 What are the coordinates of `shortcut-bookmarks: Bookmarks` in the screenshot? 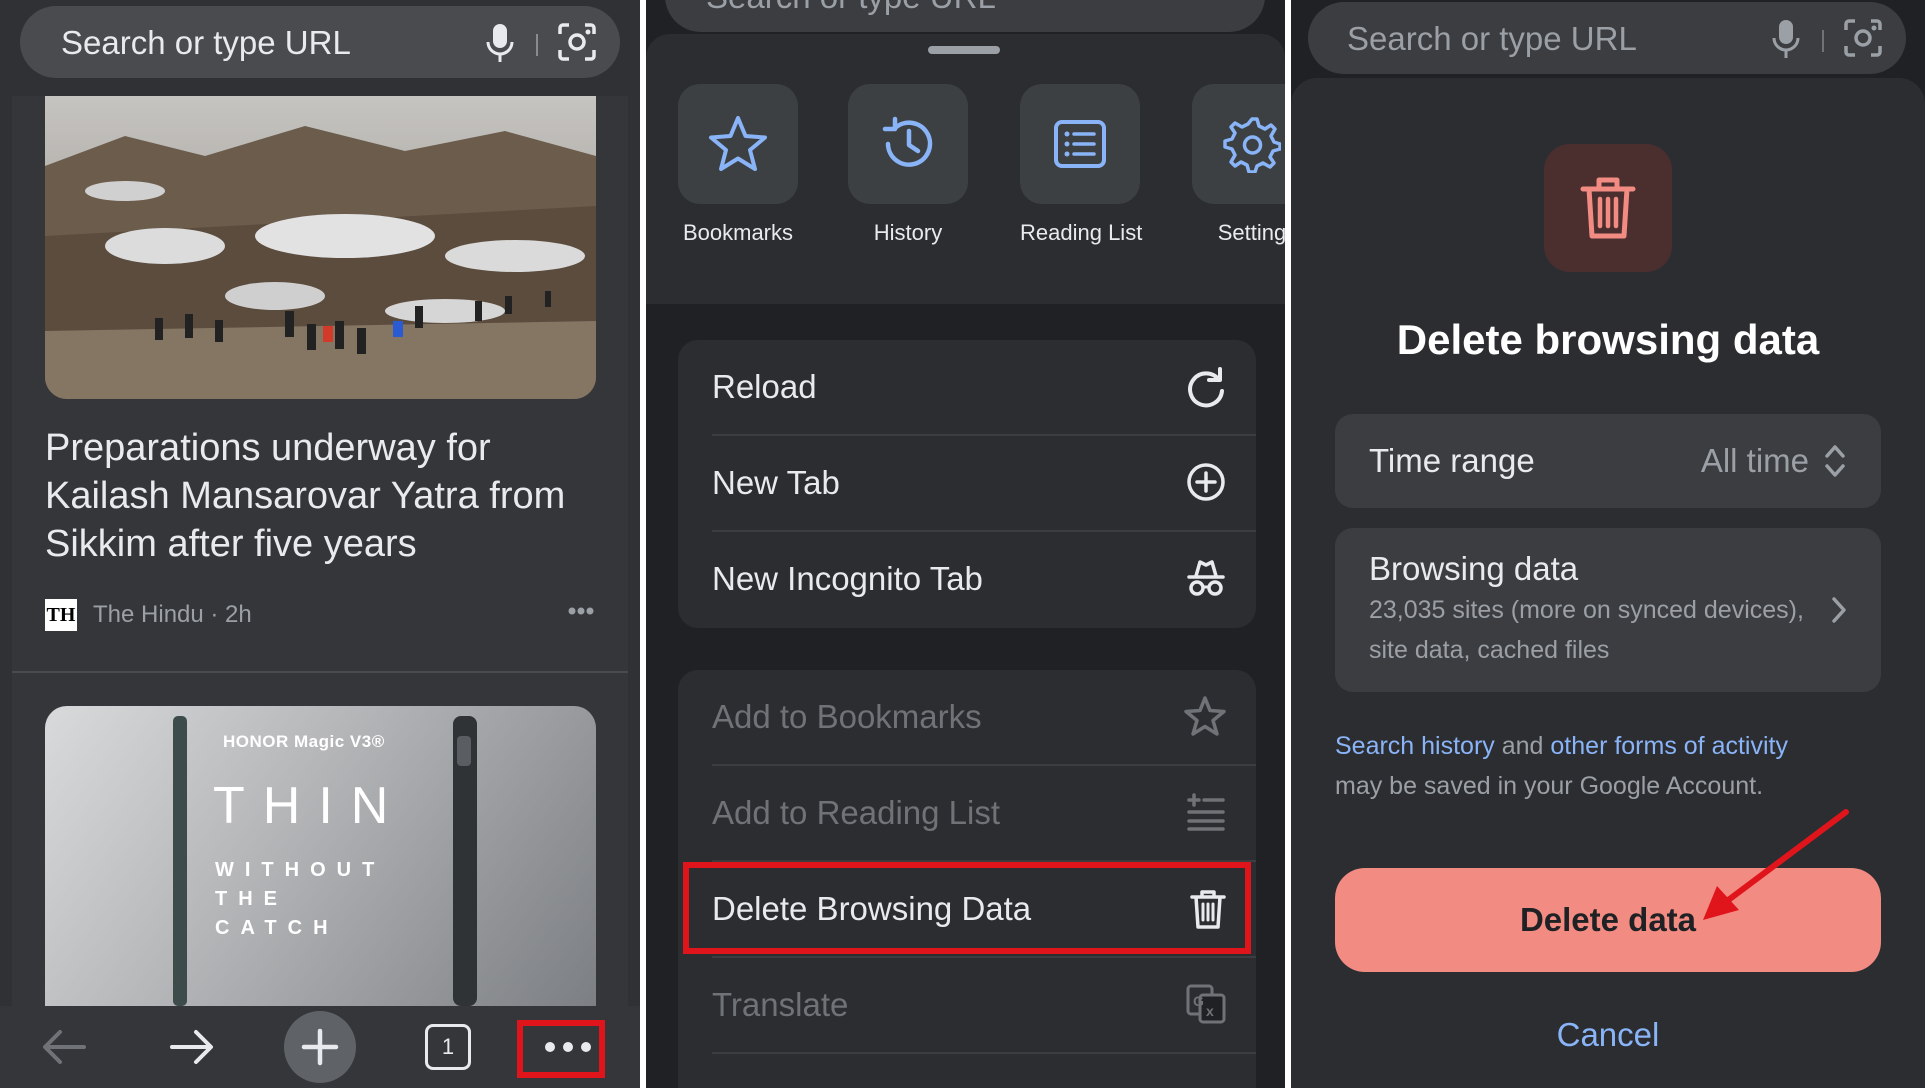 It's located at (738, 165).